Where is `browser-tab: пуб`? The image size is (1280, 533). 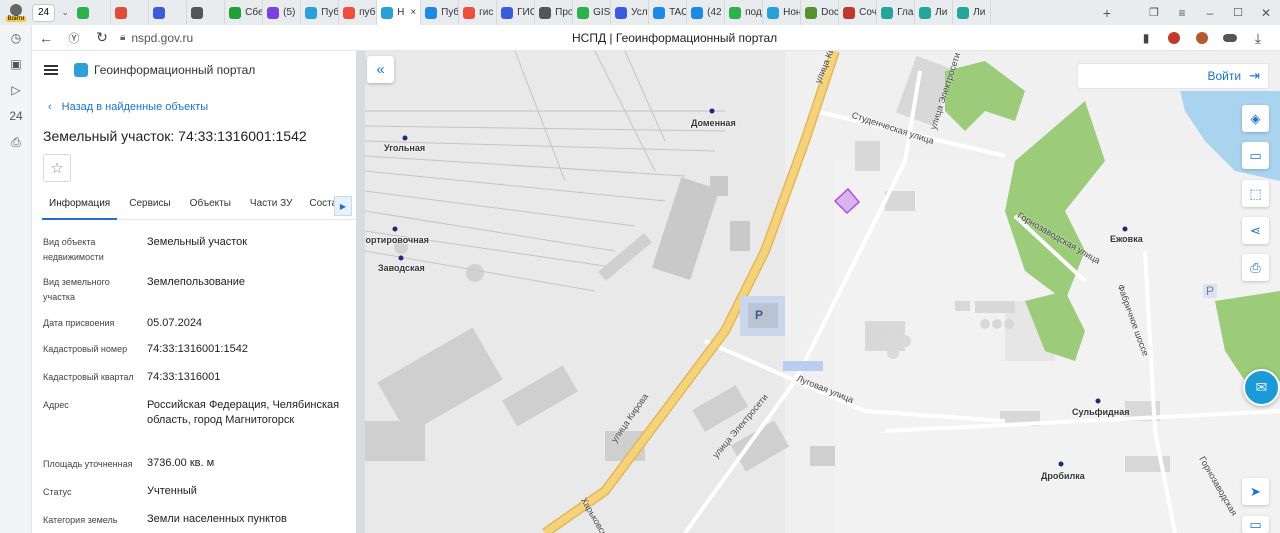
browser-tab: пуб is located at coordinates (358, 12).